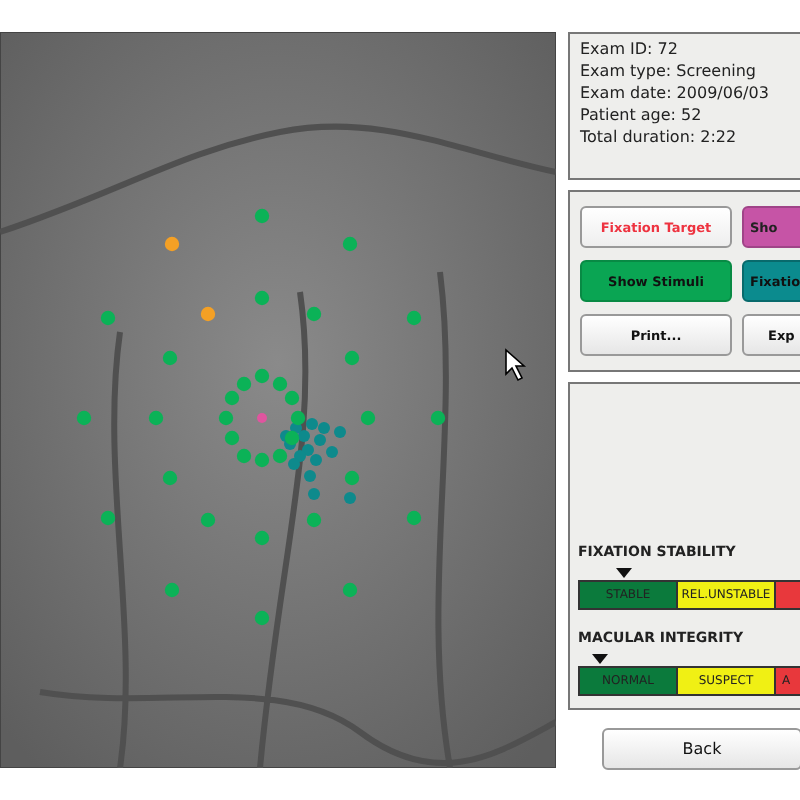  I want to click on back-button: Back, so click(701, 749).